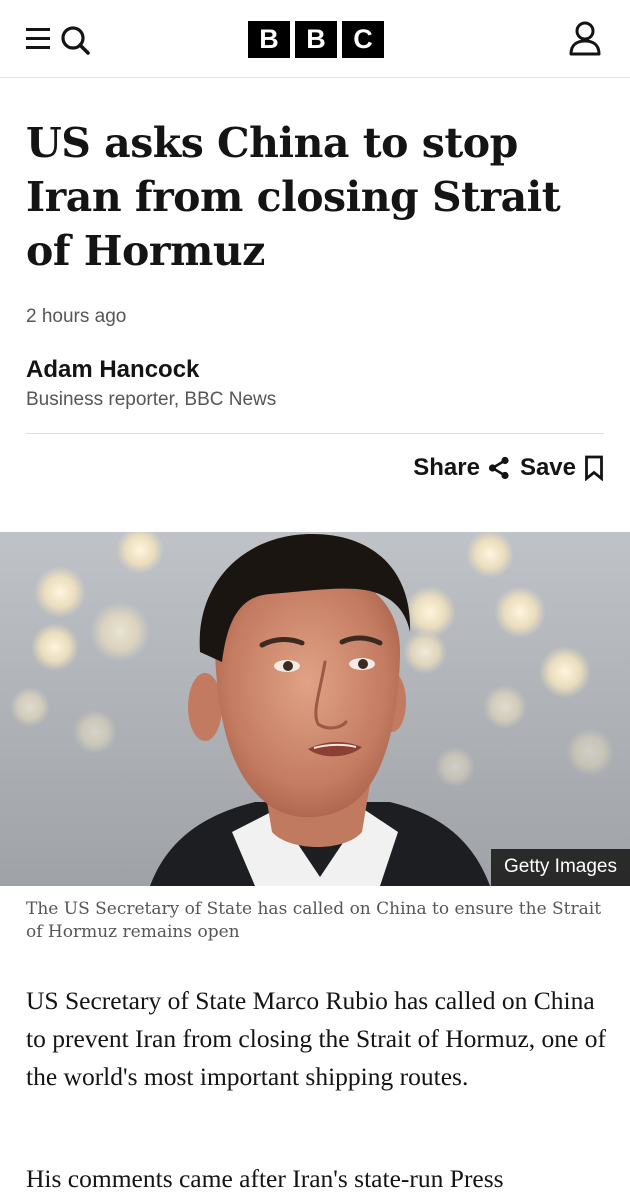 The image size is (630, 1200). Describe the element at coordinates (112, 370) in the screenshot. I see `author-name: Adam Hancock` at that location.